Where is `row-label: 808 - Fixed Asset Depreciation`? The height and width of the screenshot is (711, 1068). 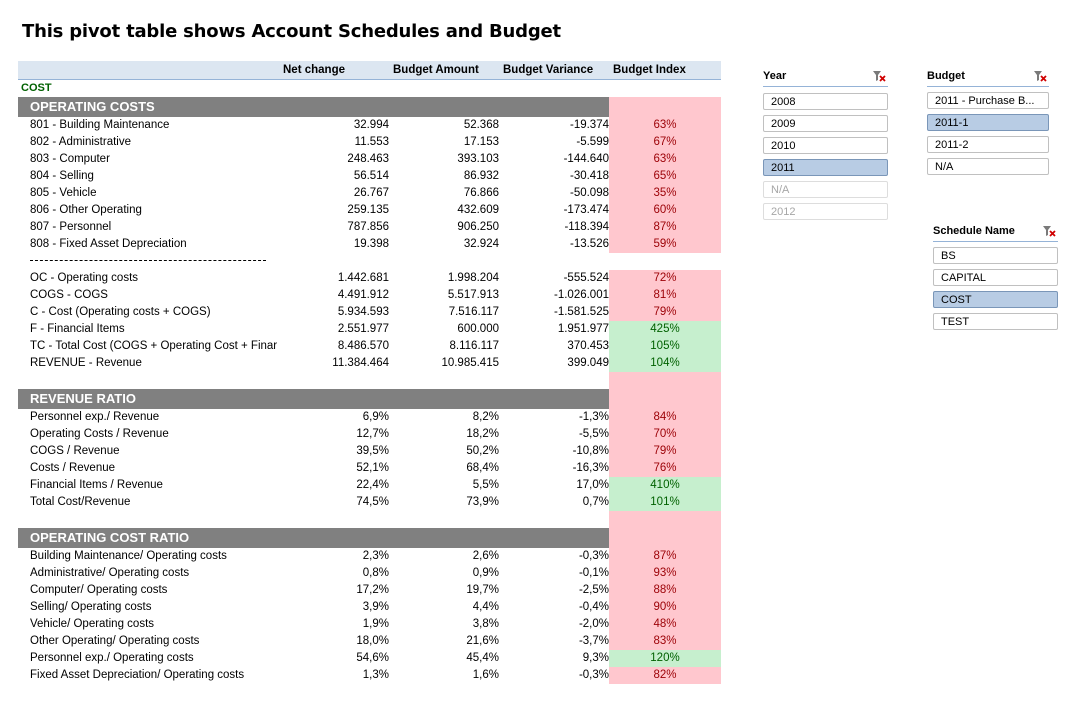 row-label: 808 - Fixed Asset Depreciation is located at coordinates (108, 244).